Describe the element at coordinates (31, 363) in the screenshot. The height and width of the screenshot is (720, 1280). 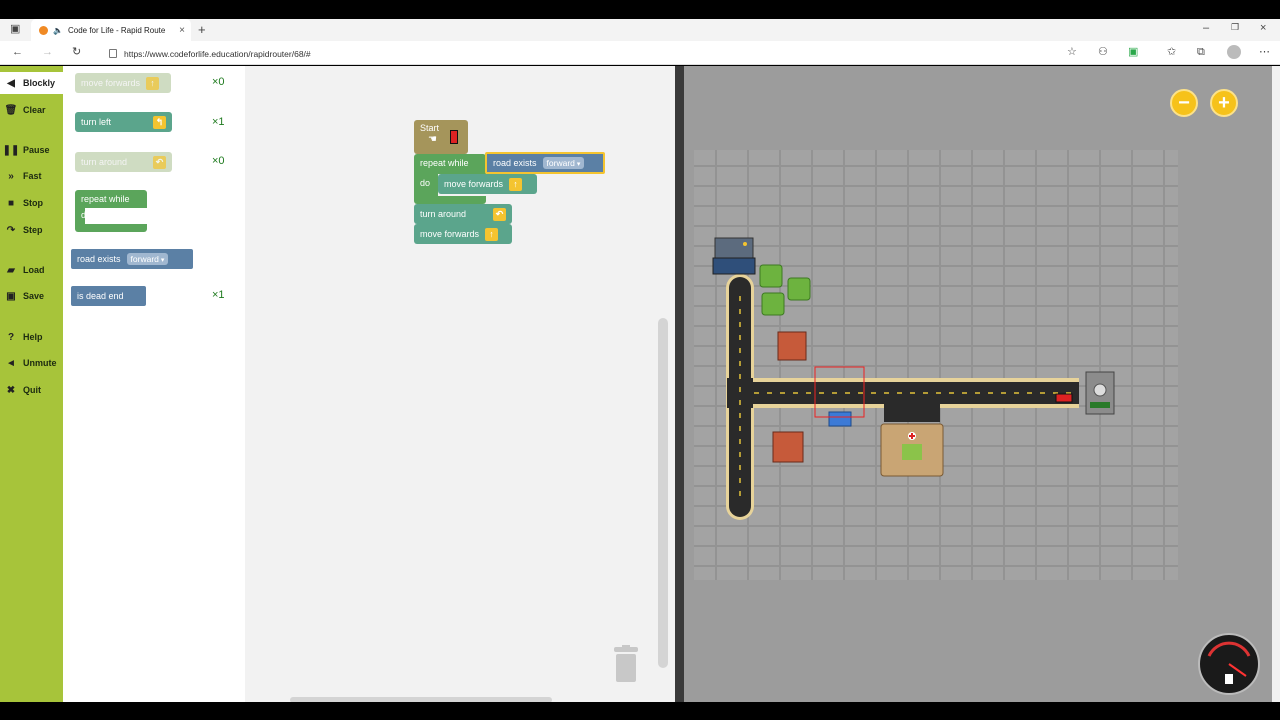
I see `nav-unmute: ◄ Unmute` at that location.